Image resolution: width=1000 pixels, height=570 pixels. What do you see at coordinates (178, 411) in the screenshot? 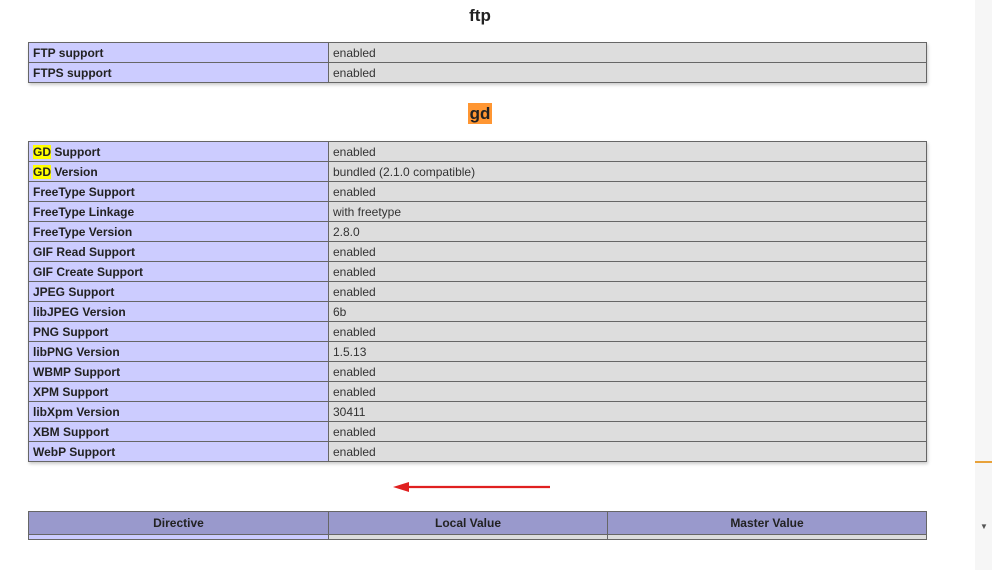
I see `row-name: libXpm Version` at bounding box center [178, 411].